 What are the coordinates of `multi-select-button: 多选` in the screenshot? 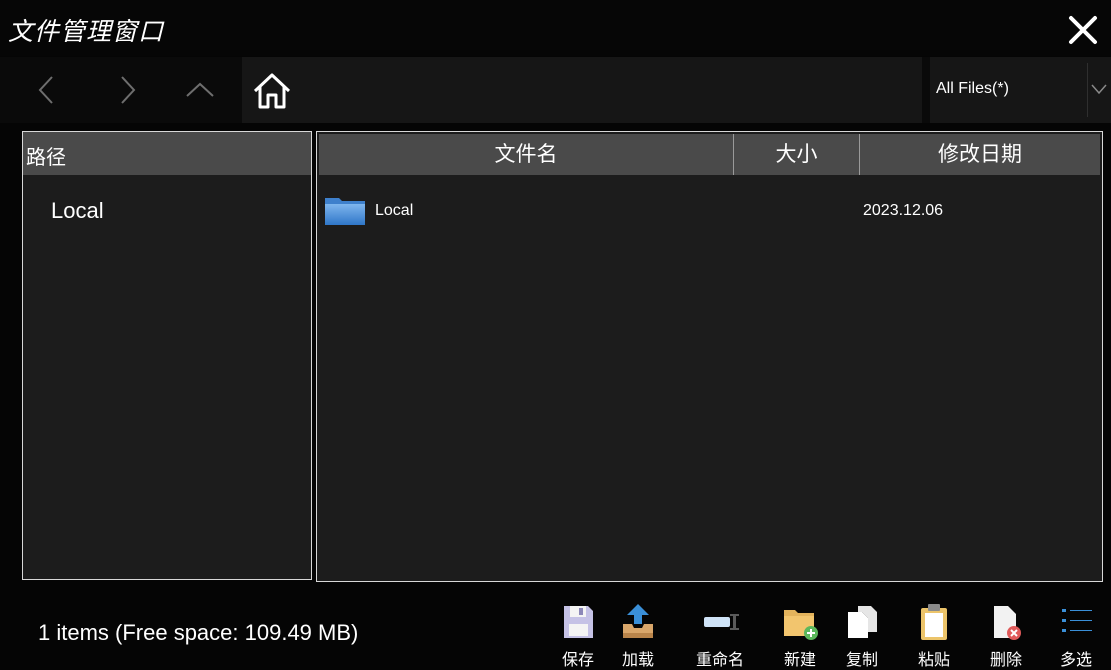 It's located at (1076, 635).